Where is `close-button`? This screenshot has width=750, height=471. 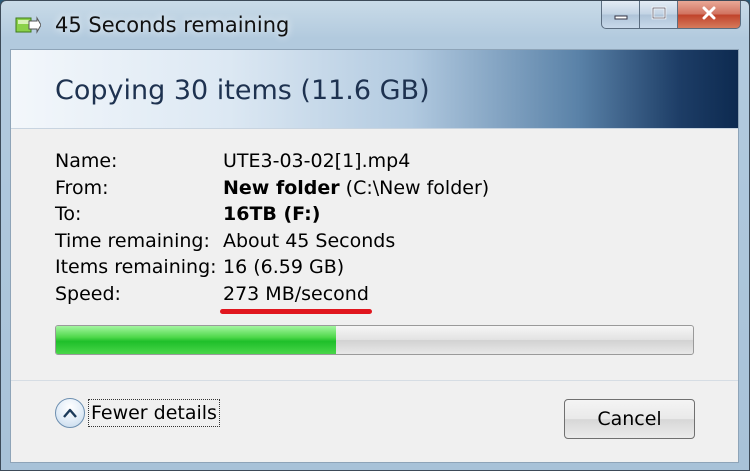 close-button is located at coordinates (709, 15).